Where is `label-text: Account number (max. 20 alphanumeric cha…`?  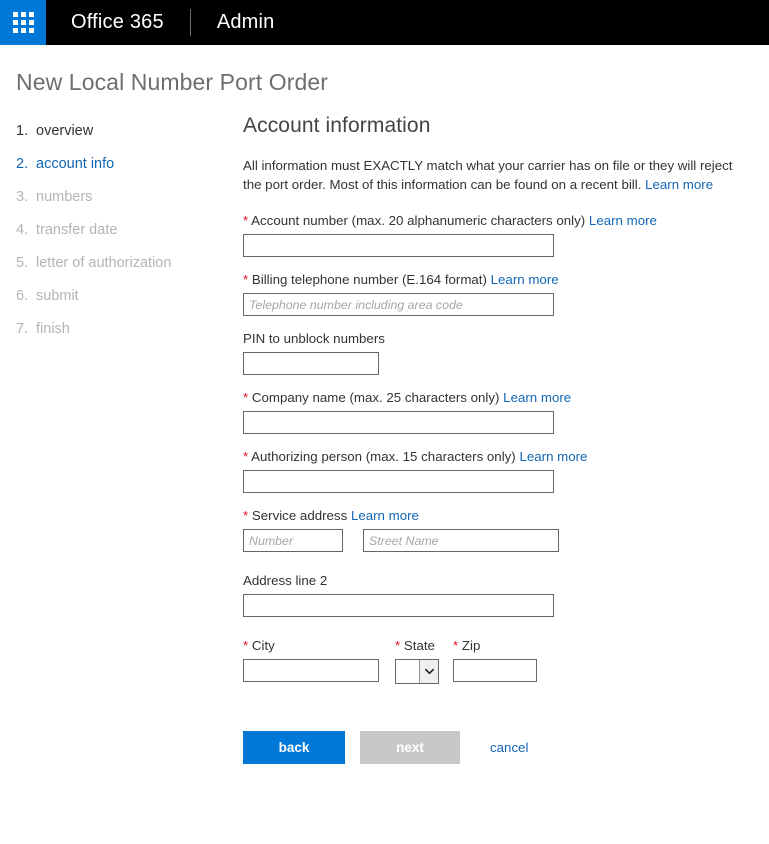
label-text: Account number (max. 20 alphanumeric cha… is located at coordinates (418, 220).